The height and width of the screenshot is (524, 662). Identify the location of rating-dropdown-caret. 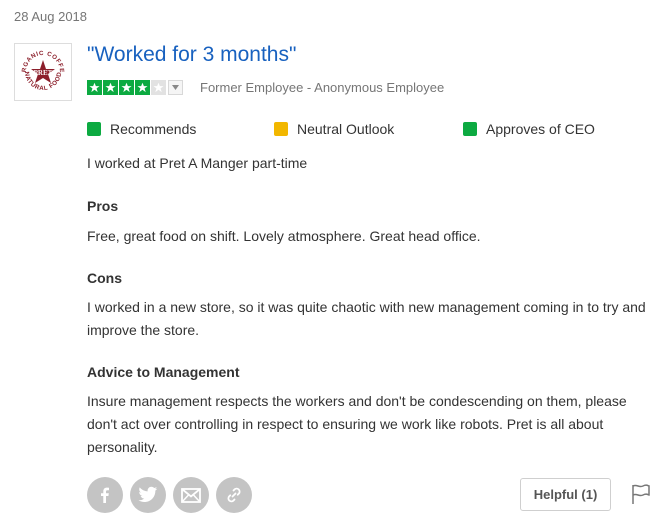
(175, 87).